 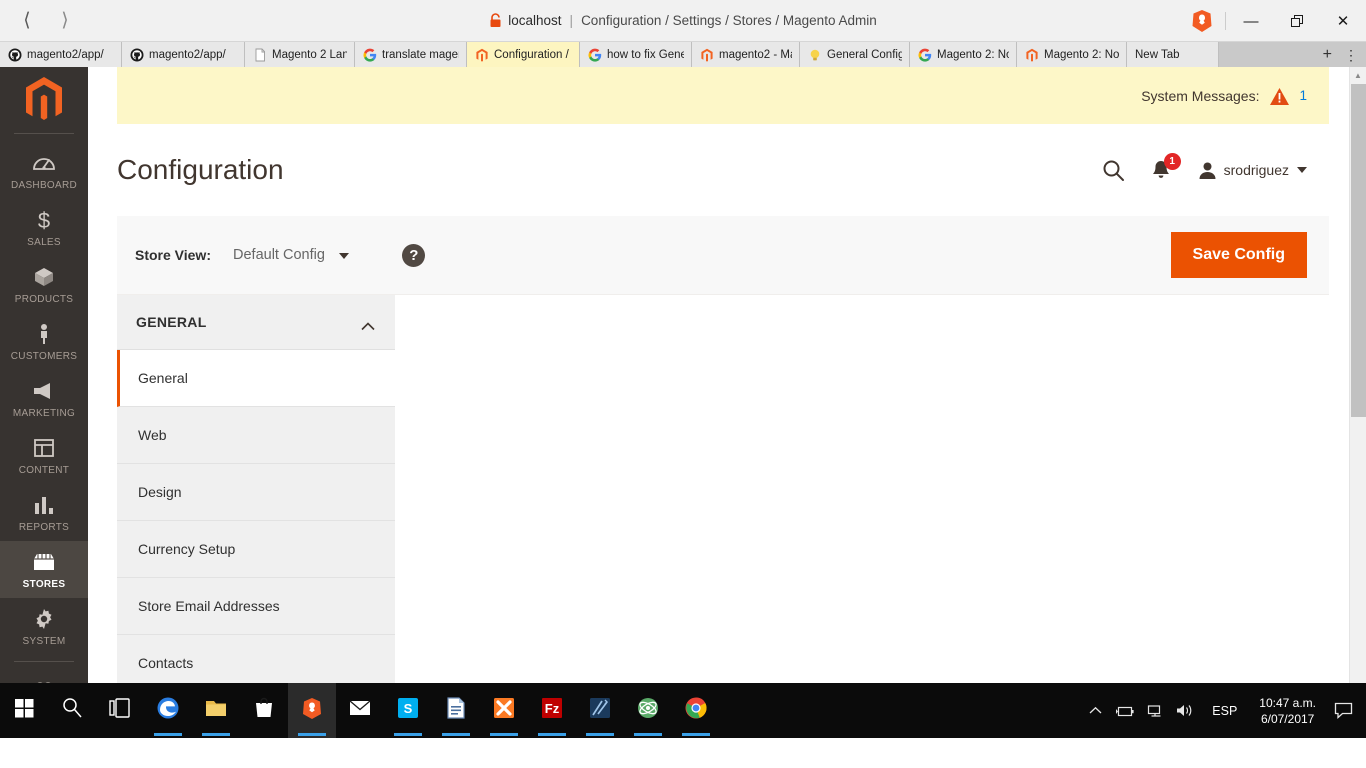 I want to click on tab-label: New Tab, so click(x=1157, y=54).